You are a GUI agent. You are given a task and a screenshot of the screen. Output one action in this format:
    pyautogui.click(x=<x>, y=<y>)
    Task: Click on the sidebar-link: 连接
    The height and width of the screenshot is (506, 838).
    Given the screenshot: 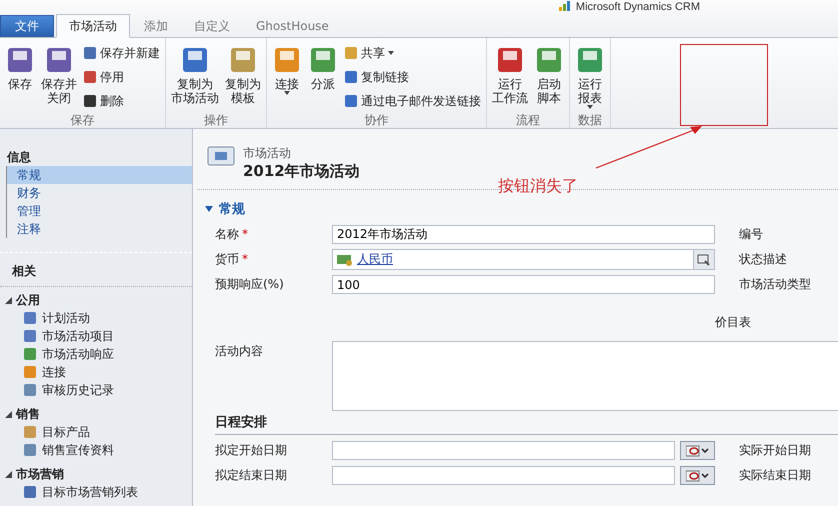 What is the action you would take?
    pyautogui.click(x=96, y=372)
    